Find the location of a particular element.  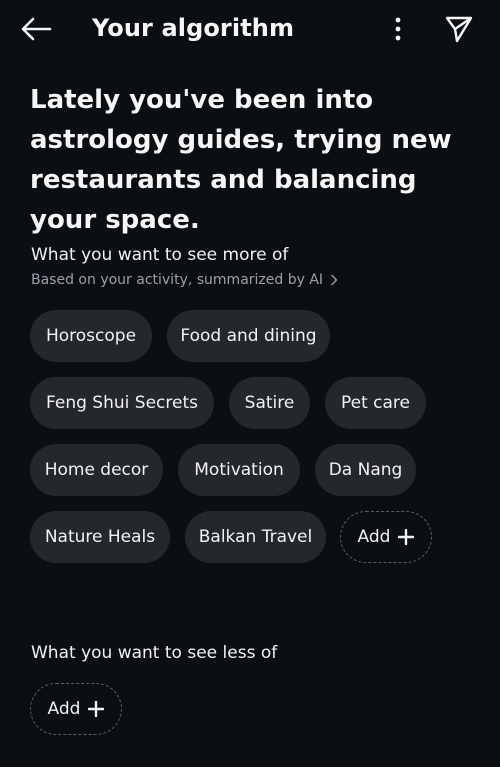

header: Your algorithm is located at coordinates (250, 28).